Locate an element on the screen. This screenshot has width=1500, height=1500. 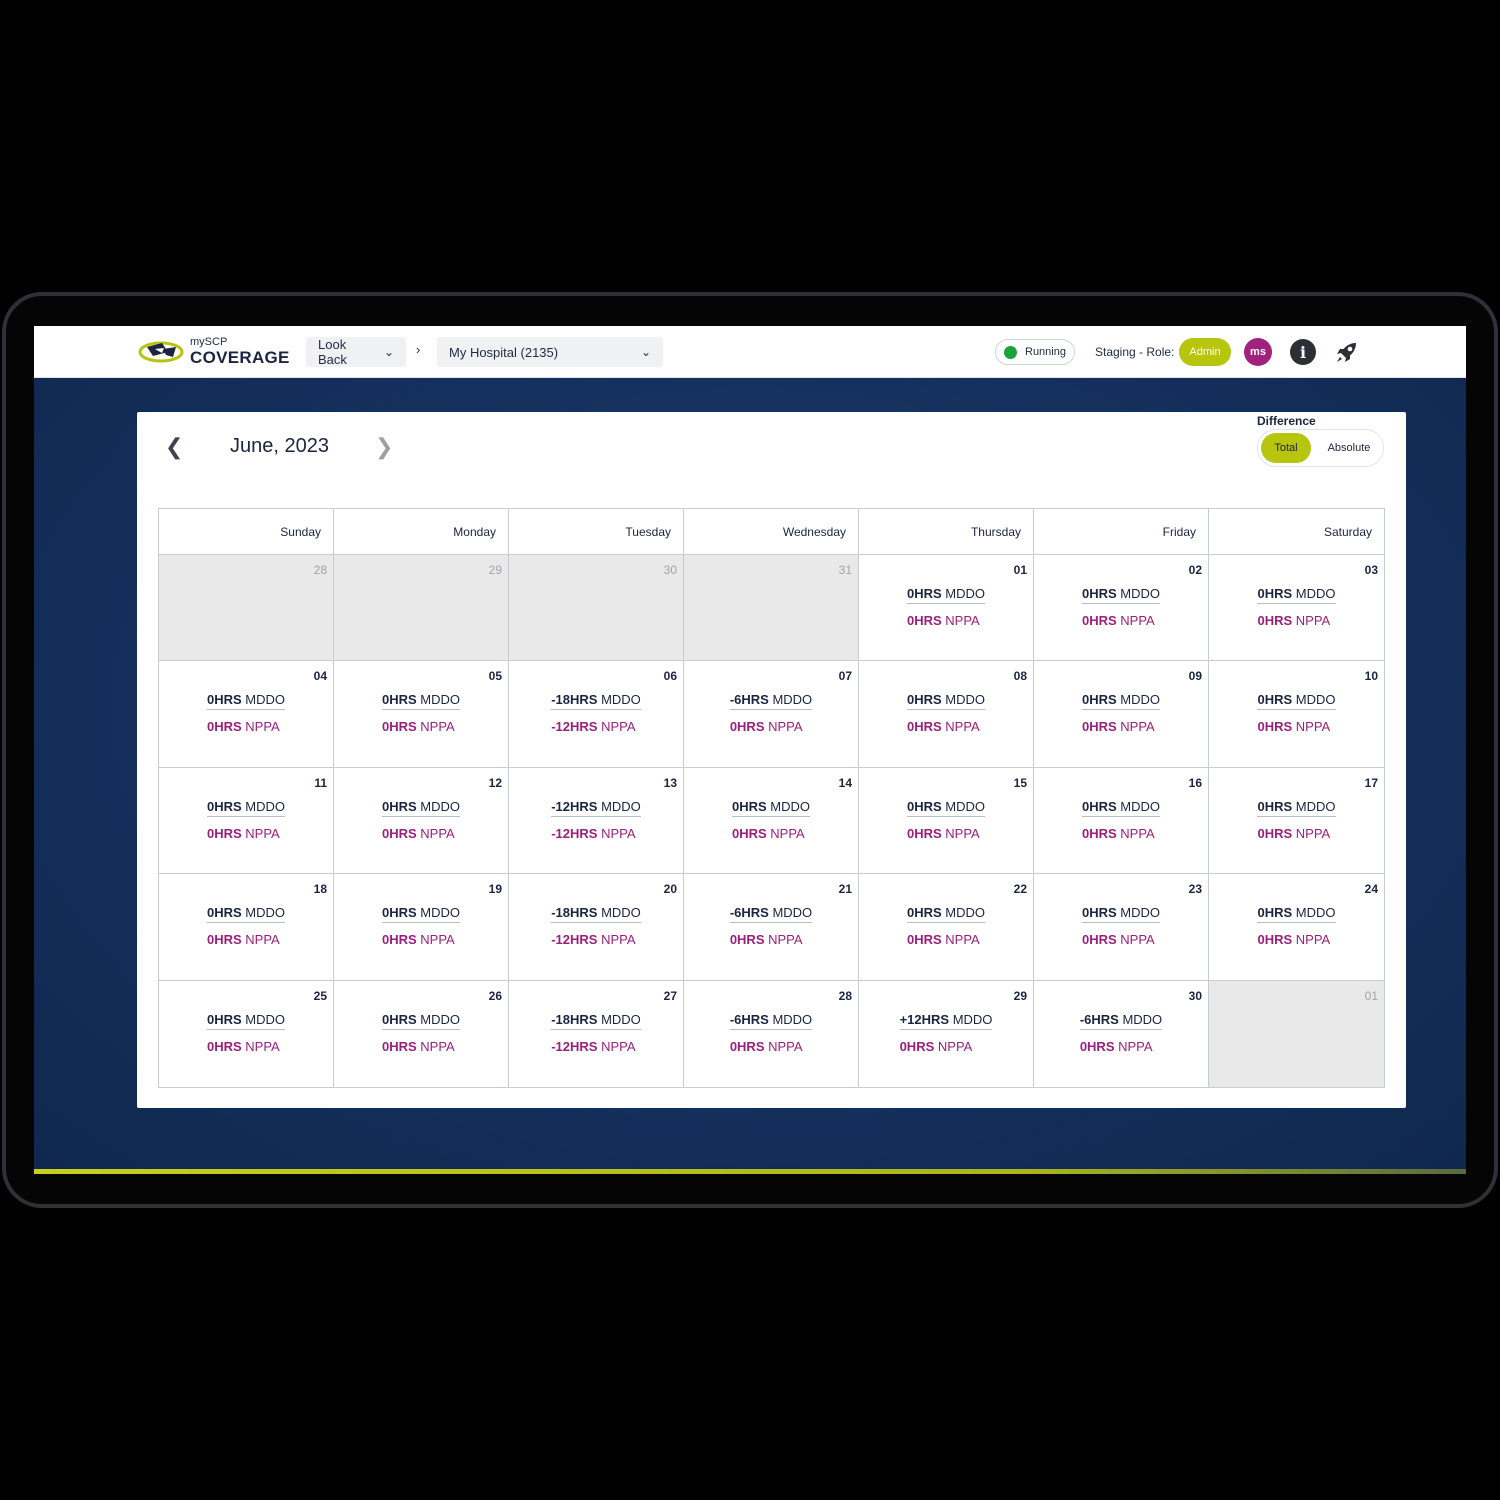
rocket-icon is located at coordinates (1347, 352).